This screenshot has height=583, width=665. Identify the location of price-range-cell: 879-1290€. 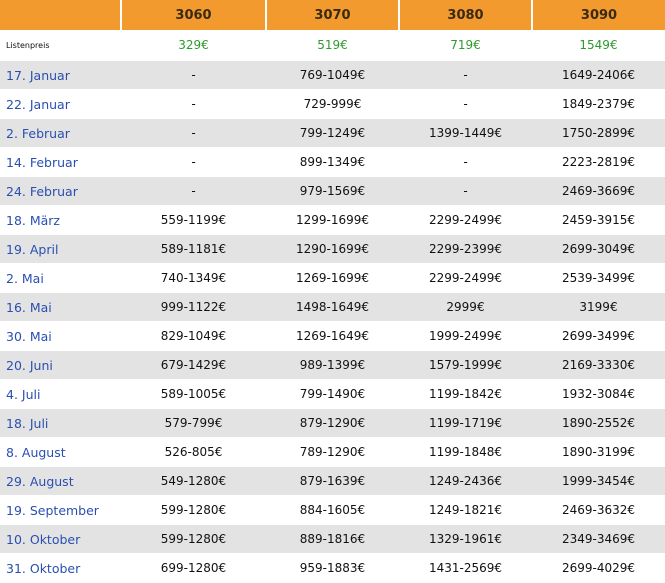
(332, 423).